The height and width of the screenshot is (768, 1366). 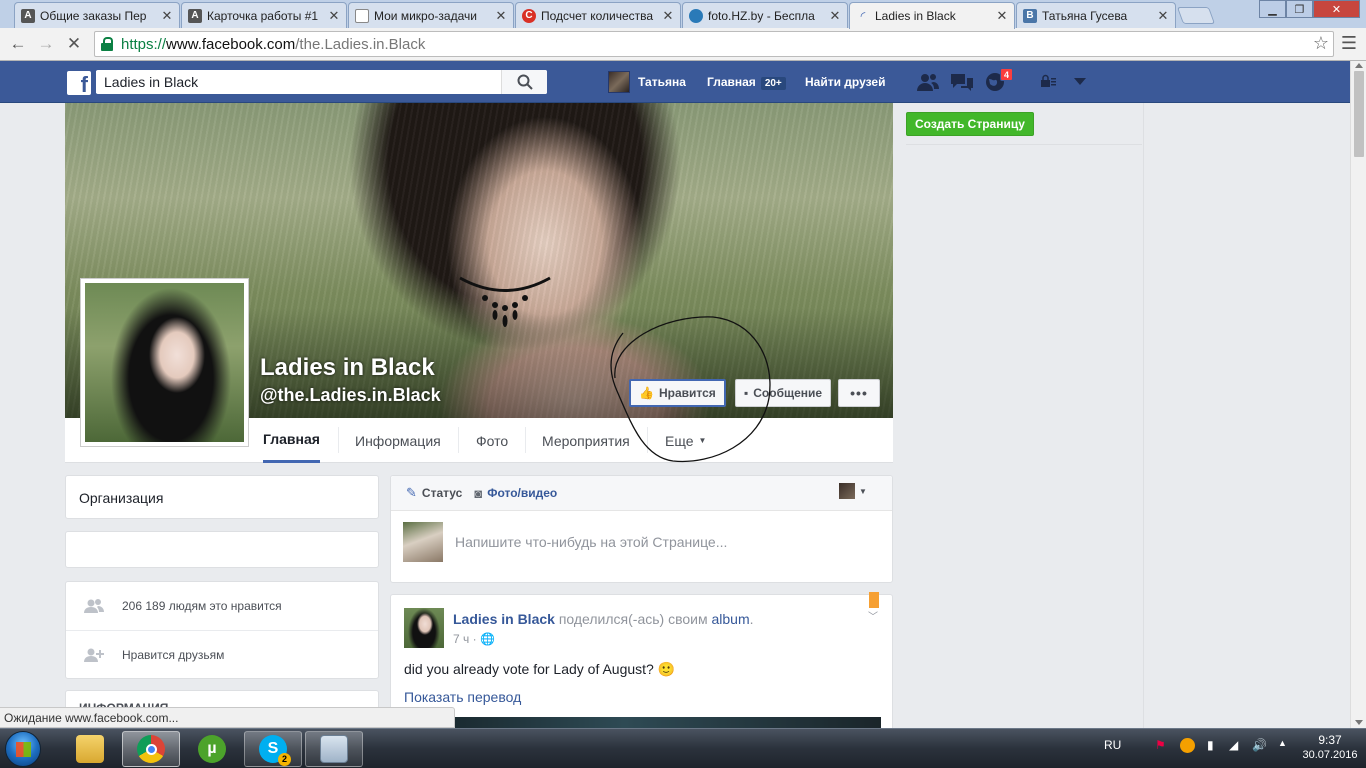 I want to click on taskbar-explorer, so click(x=90, y=749).